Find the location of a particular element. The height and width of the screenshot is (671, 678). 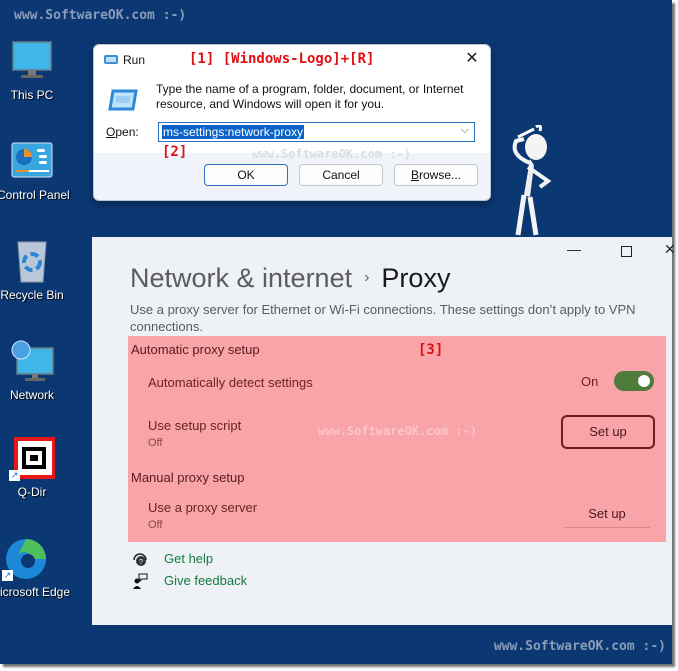

desktop-icon-microsoft-edge: ↗ Microsoft Edge is located at coordinates (35, 568).